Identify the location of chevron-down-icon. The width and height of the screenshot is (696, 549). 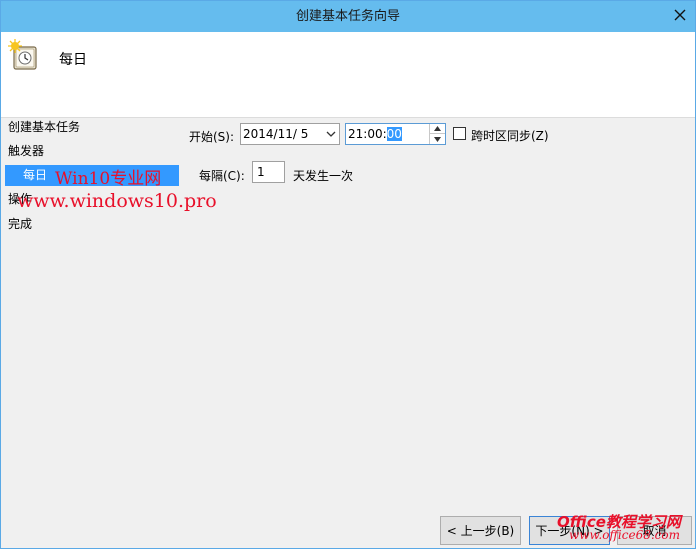
(331, 134).